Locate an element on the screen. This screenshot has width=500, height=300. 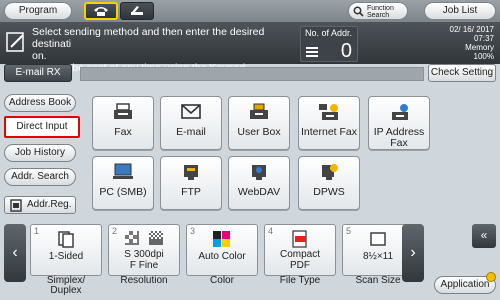
memory-value: 100% is located at coordinates (483, 56).